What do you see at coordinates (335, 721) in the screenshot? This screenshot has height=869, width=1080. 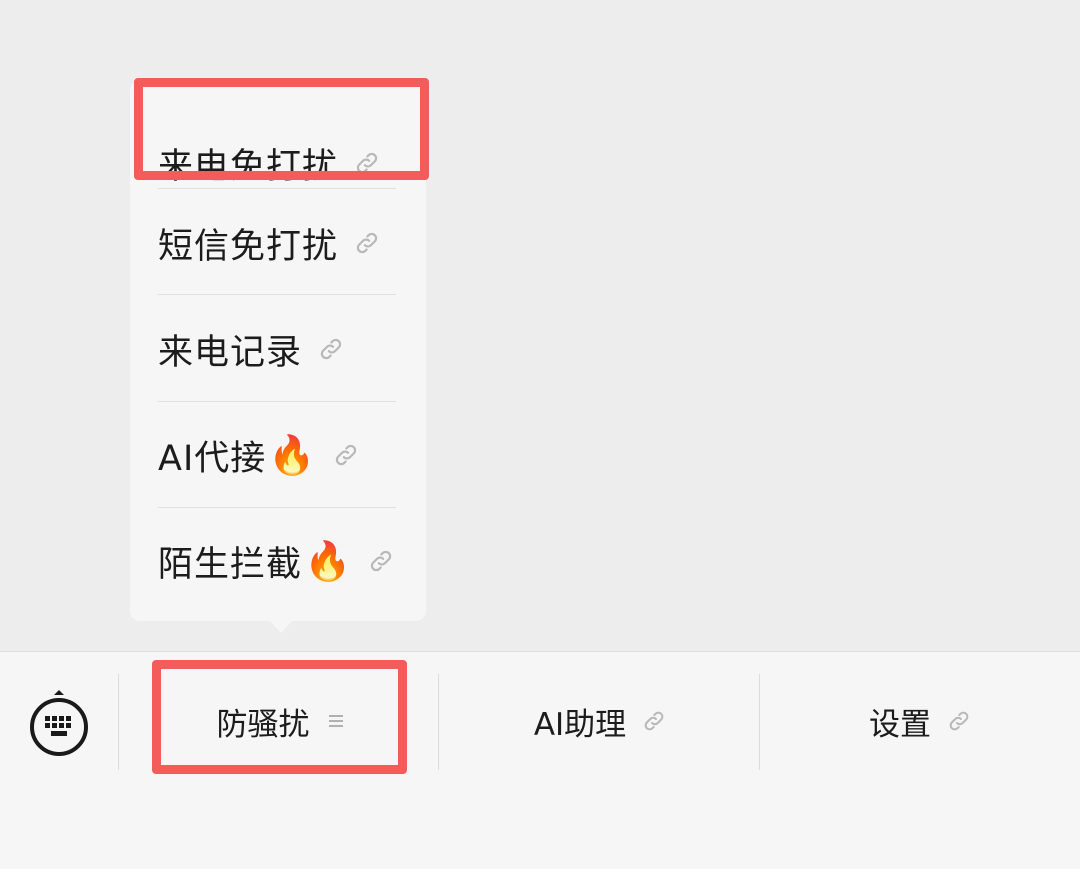 I see `menu-lines-icon` at bounding box center [335, 721].